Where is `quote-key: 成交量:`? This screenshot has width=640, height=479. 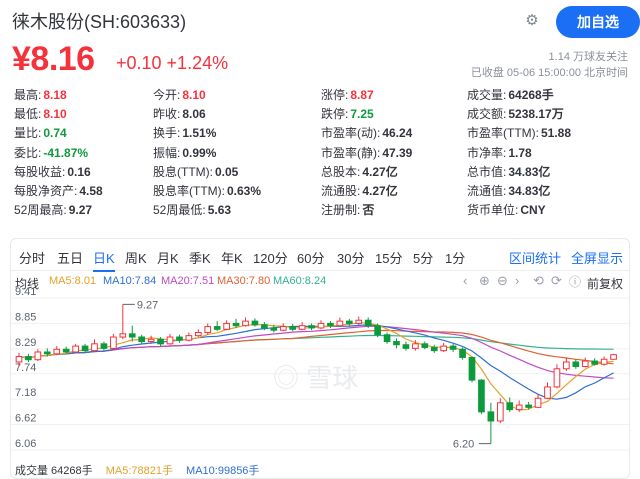
quote-key: 成交量: is located at coordinates (487, 95).